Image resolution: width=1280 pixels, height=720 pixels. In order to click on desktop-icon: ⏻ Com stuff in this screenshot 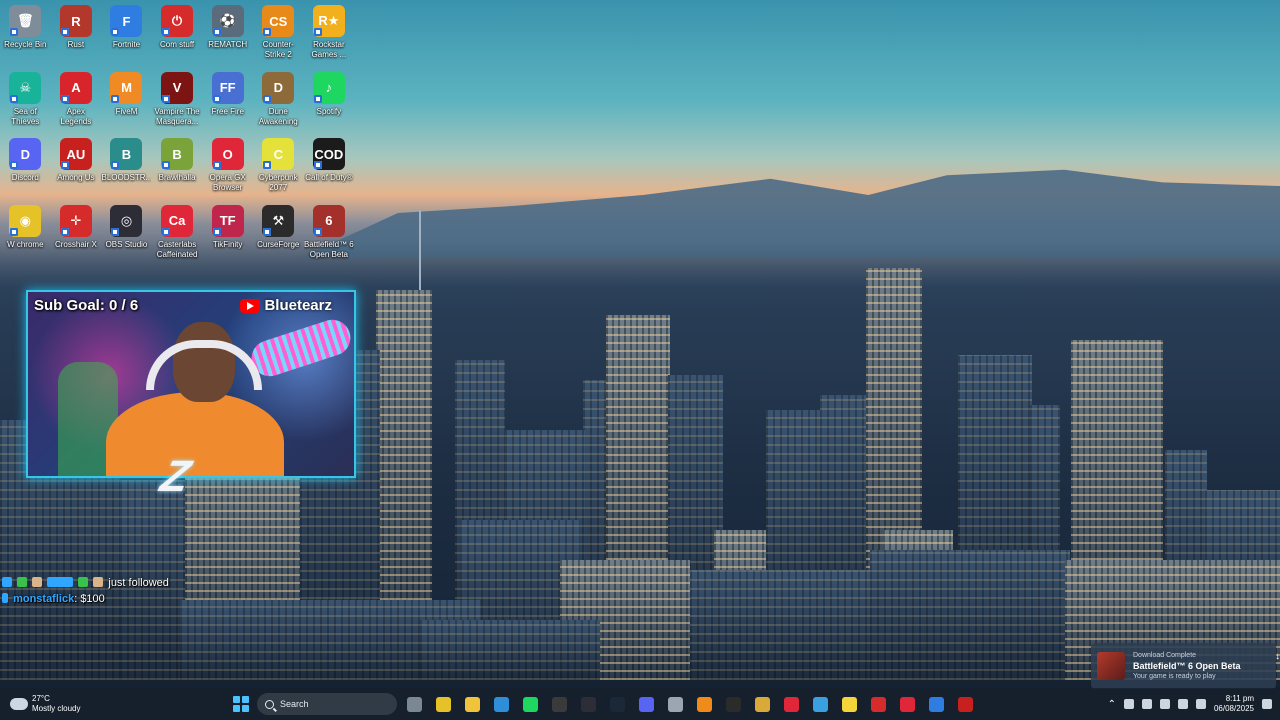, I will do `click(177, 35)`.